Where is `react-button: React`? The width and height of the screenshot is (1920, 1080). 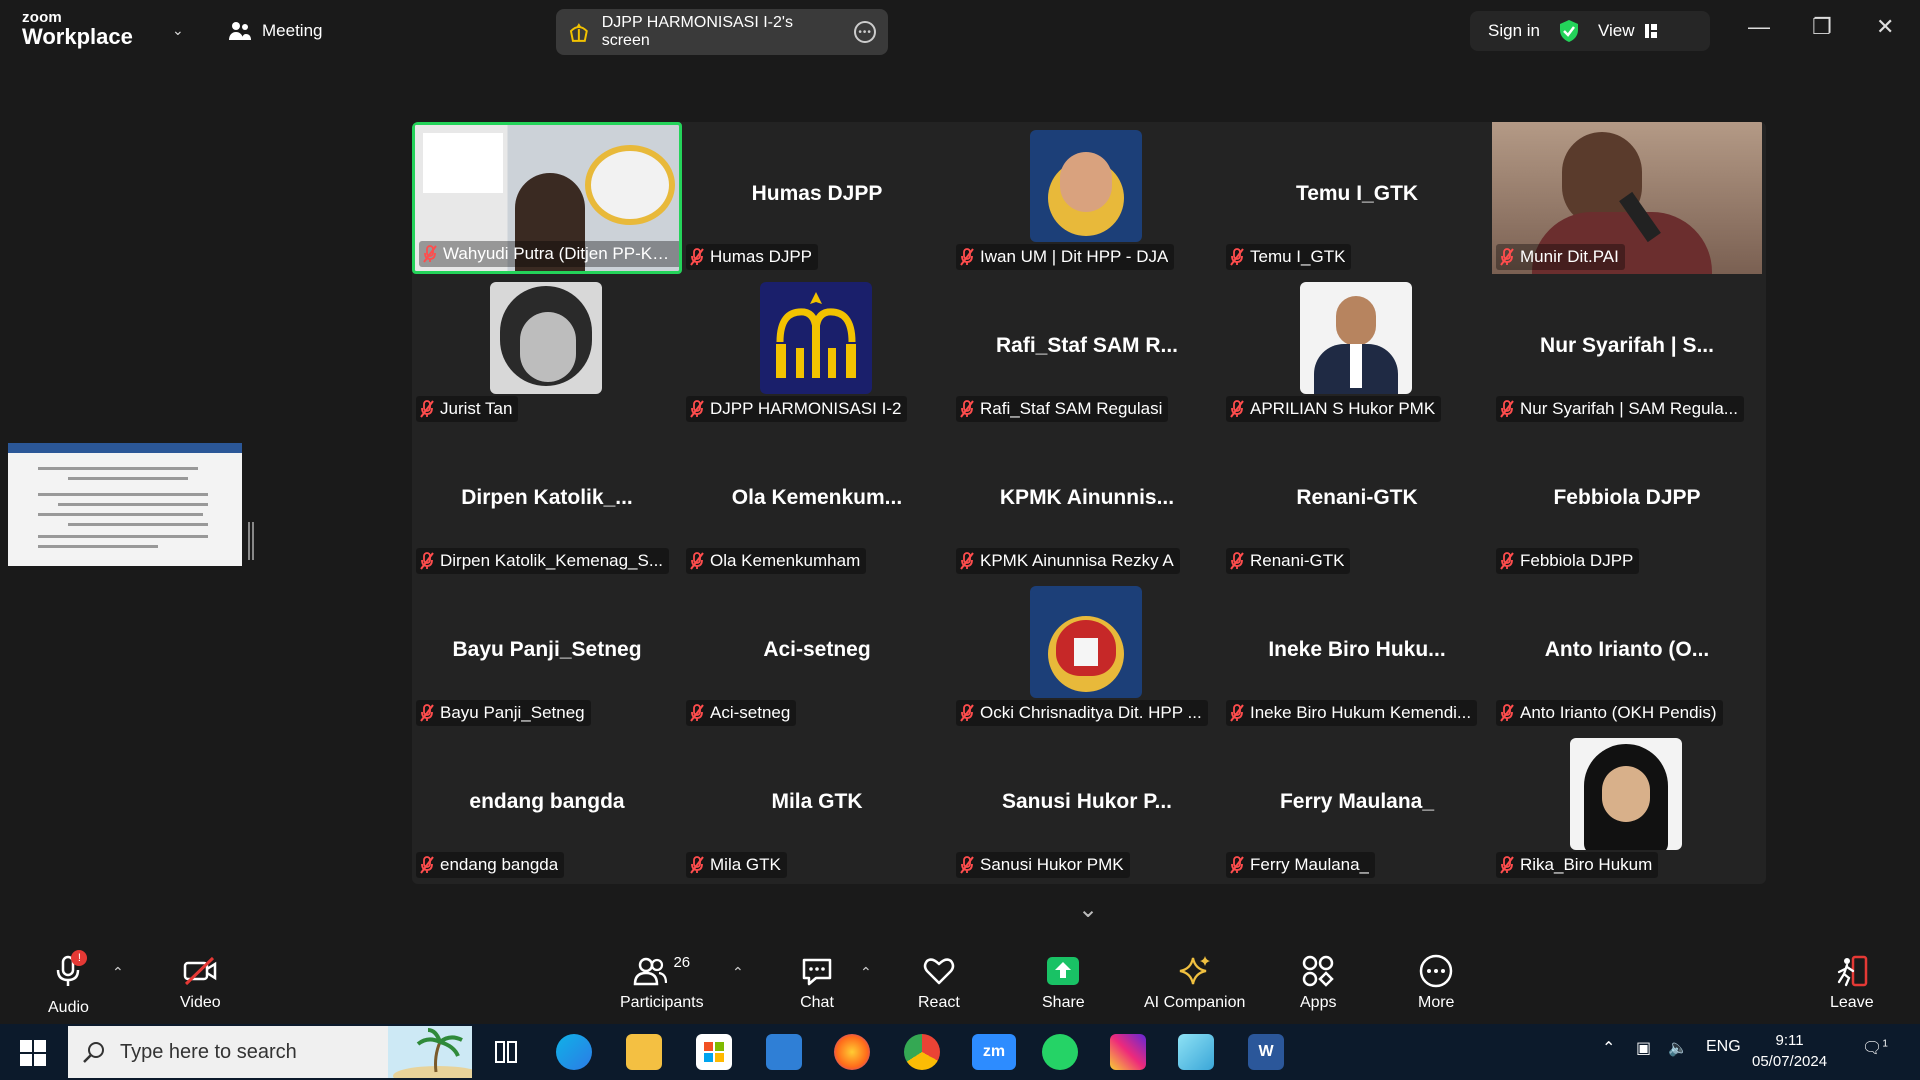 react-button: React is located at coordinates (939, 983).